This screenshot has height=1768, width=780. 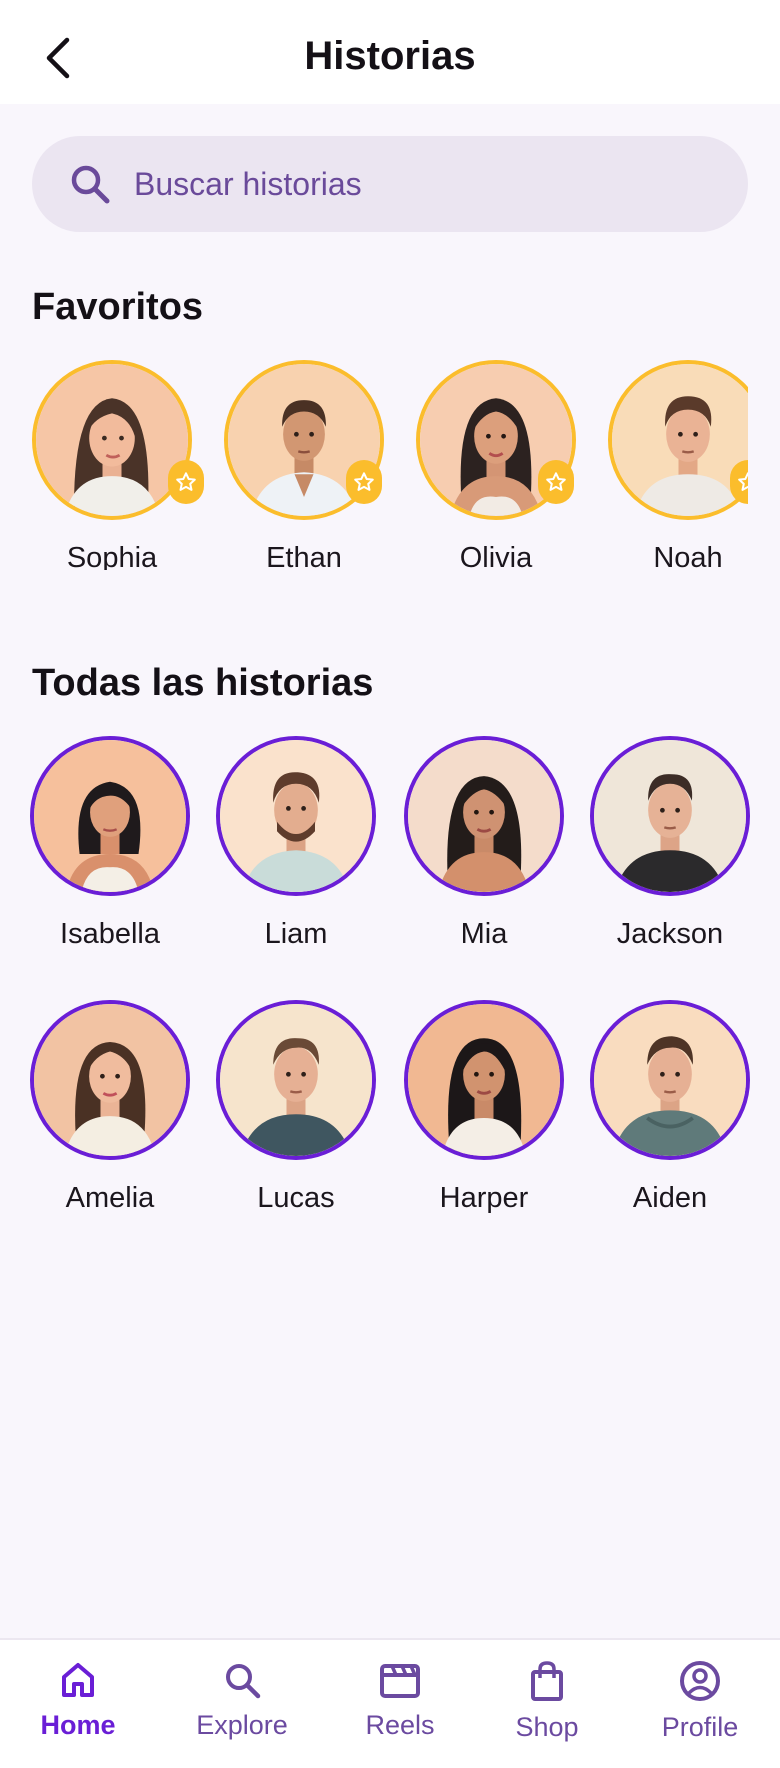 I want to click on story-aiden: Aiden, so click(x=670, y=1107).